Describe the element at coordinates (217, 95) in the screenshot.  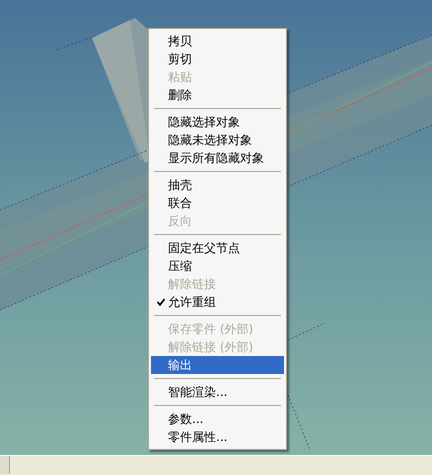
I see `menu-item: 删除` at that location.